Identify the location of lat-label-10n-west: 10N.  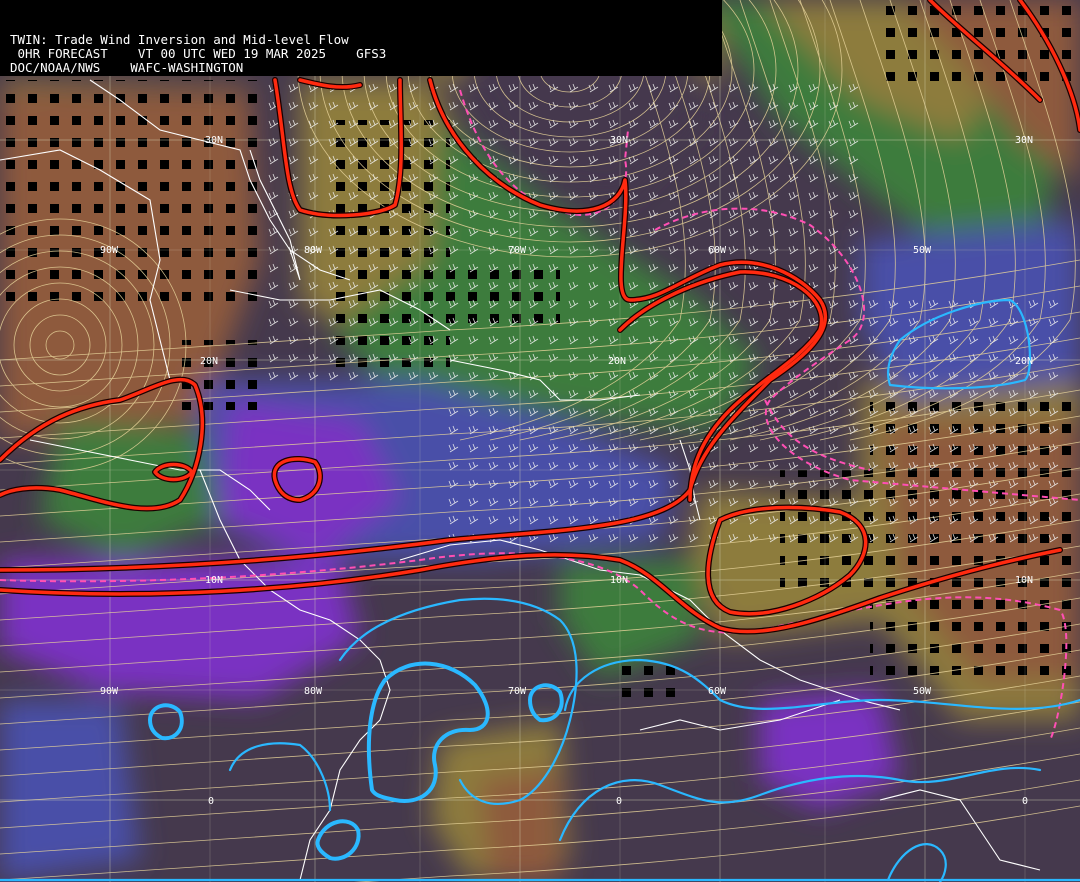
(214, 580).